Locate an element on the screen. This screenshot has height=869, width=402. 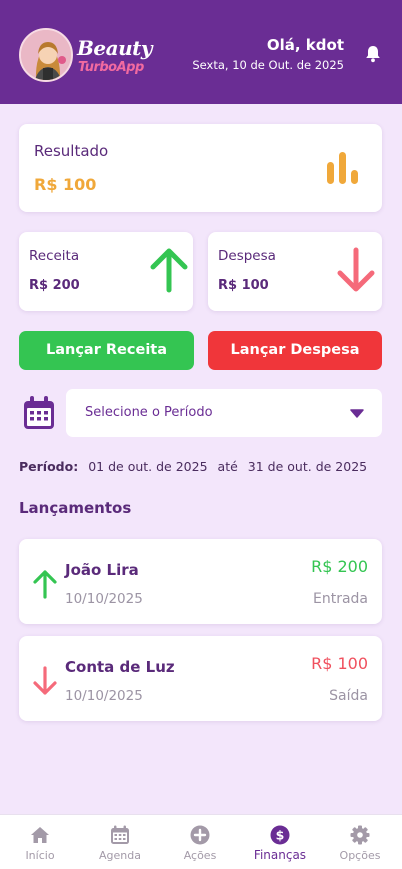
logo-illustration-icon is located at coordinates (46, 55).